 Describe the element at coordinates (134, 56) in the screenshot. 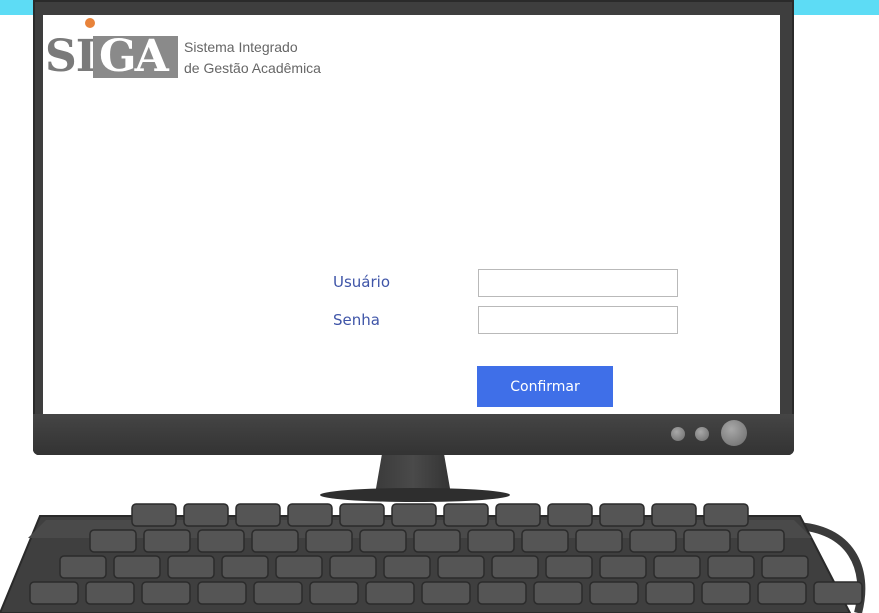

I see `logo-mark-ga: GA` at that location.